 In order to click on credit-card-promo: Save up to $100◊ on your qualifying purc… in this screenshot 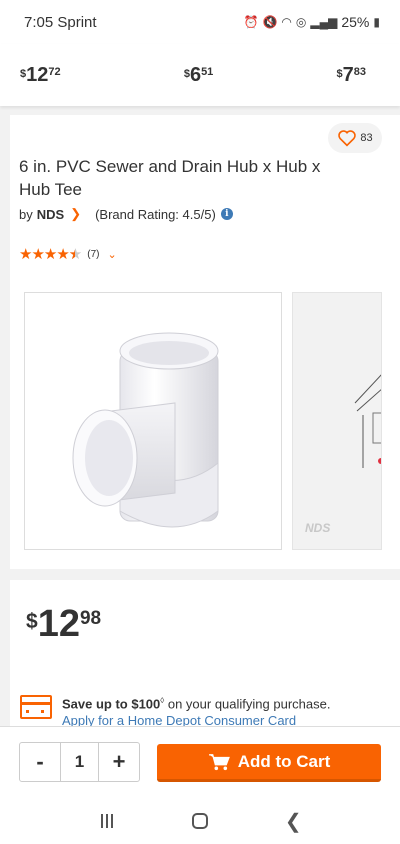, I will do `click(175, 710)`.